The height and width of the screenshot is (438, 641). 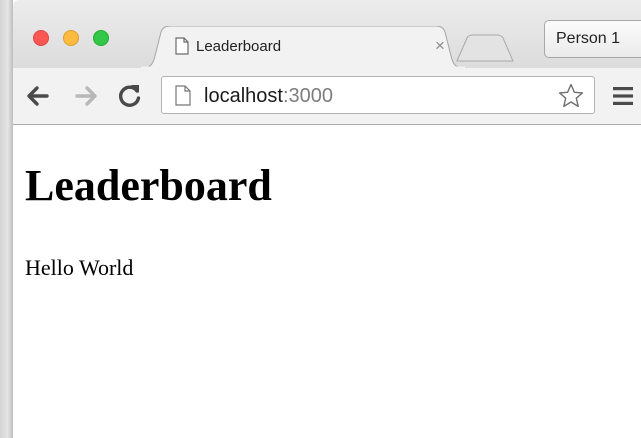 I want to click on url-port: :3000, so click(x=307, y=96).